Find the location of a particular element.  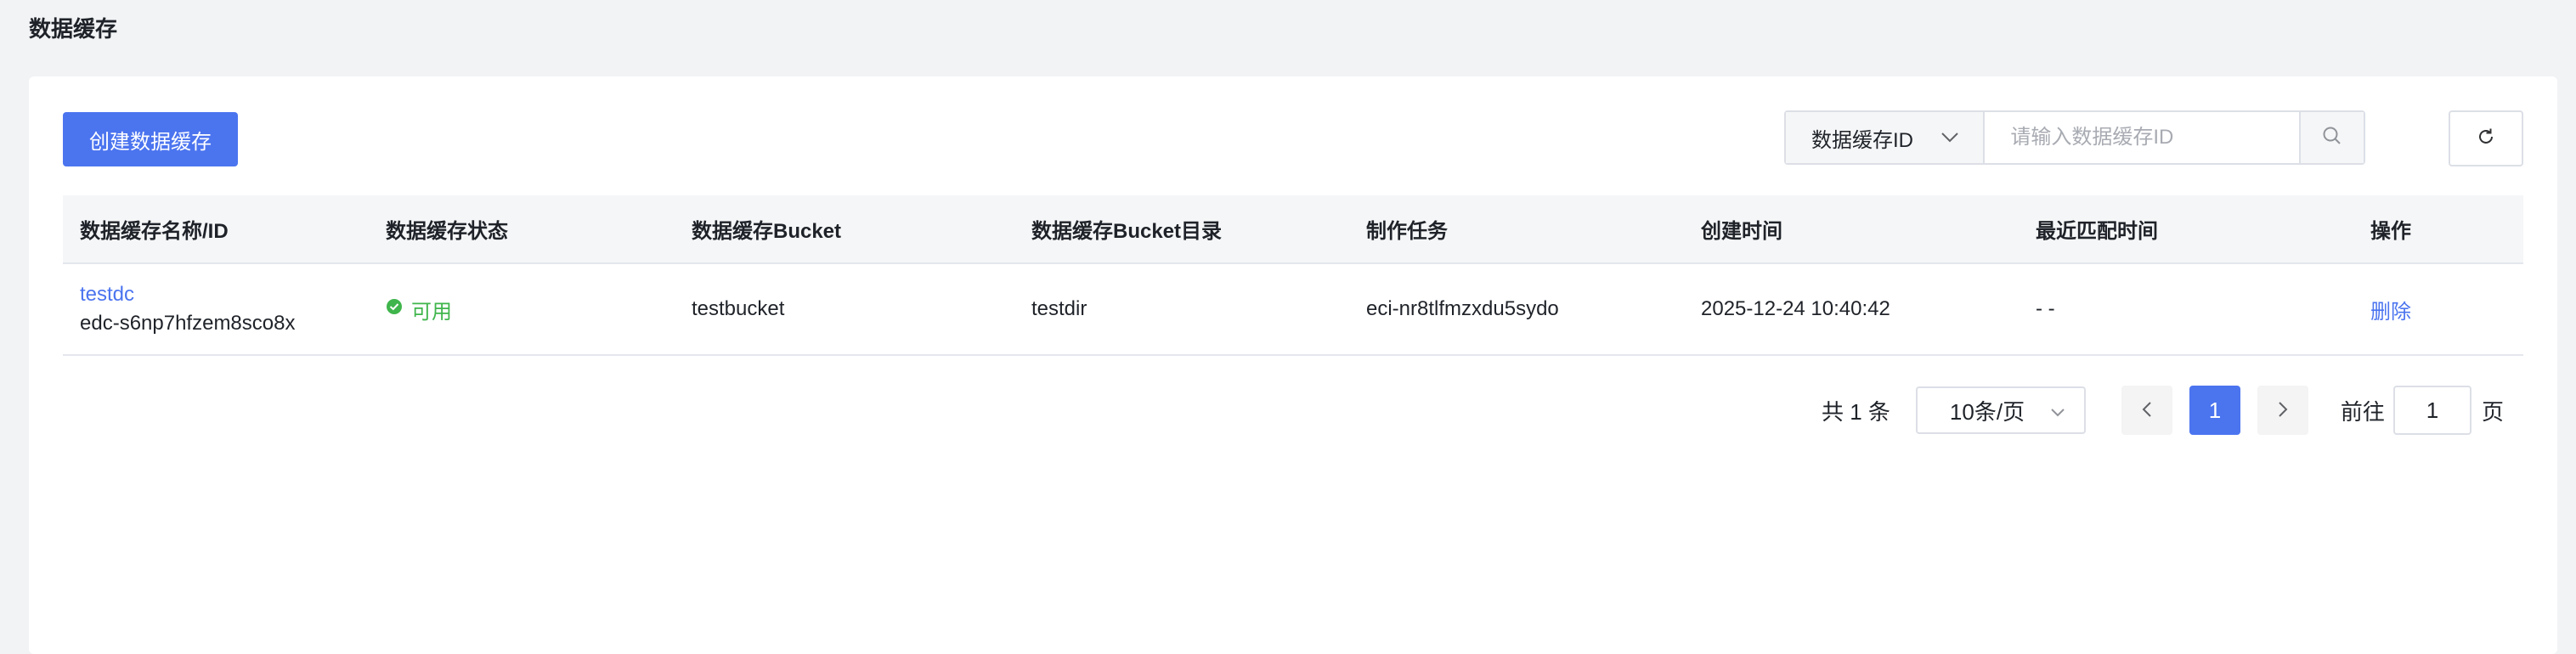

refresh-icon is located at coordinates (2486, 139).